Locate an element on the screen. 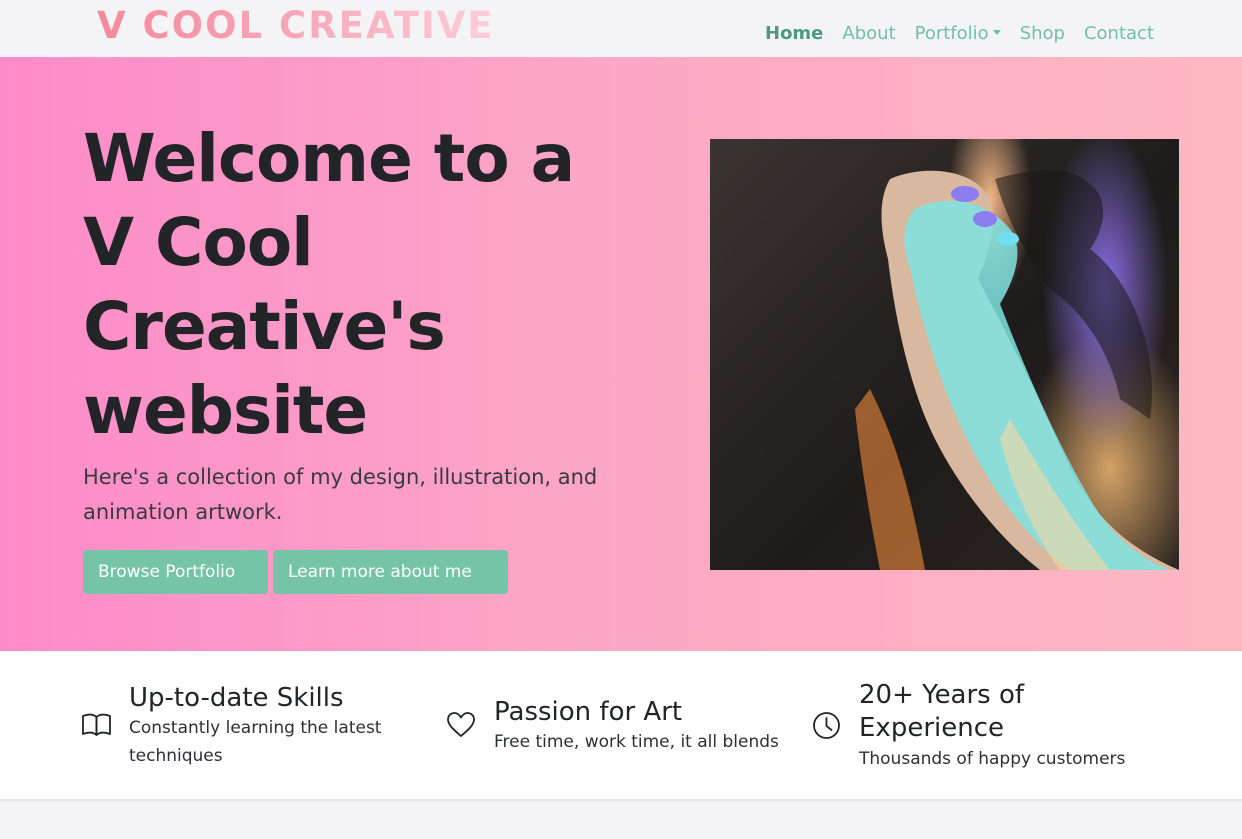 This screenshot has height=839, width=1242. nav-home: Home is located at coordinates (794, 34).